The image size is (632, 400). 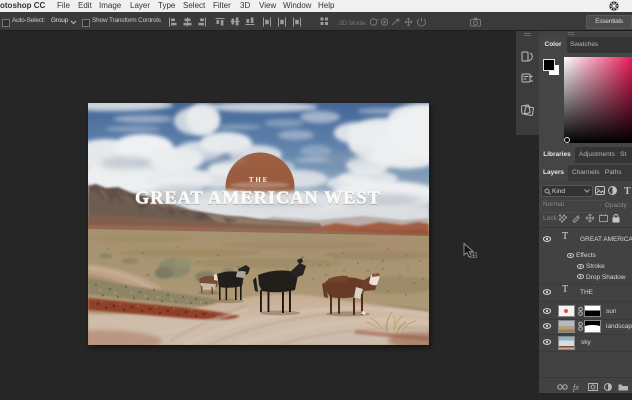 What do you see at coordinates (258, 198) in the screenshot?
I see `svg-text: GREAT AMERICAN WEST` at bounding box center [258, 198].